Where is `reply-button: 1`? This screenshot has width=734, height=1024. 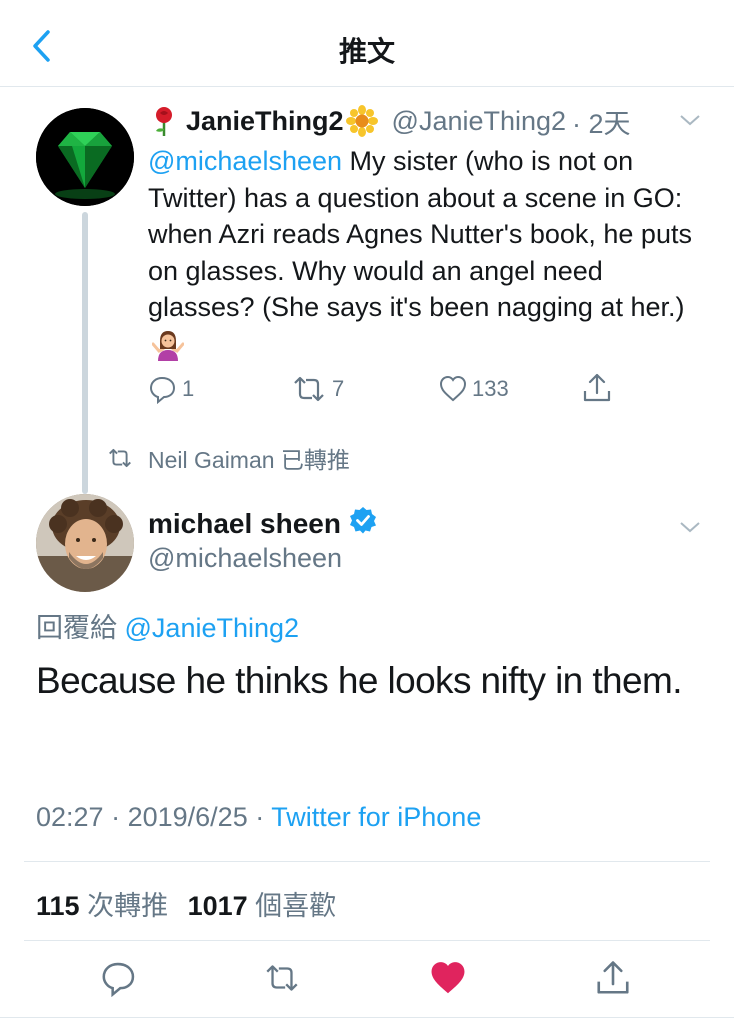 reply-button: 1 is located at coordinates (171, 389).